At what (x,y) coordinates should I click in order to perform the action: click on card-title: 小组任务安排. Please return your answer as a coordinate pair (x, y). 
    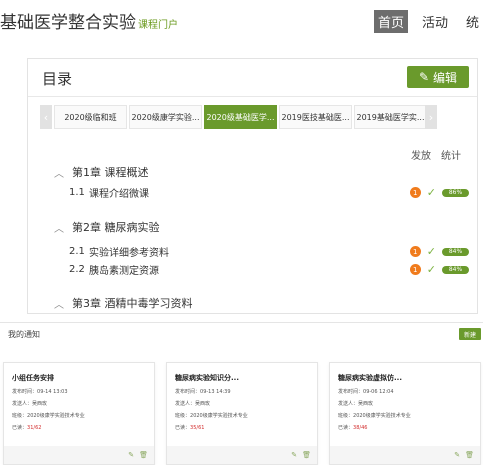
    Looking at the image, I should click on (33, 378).